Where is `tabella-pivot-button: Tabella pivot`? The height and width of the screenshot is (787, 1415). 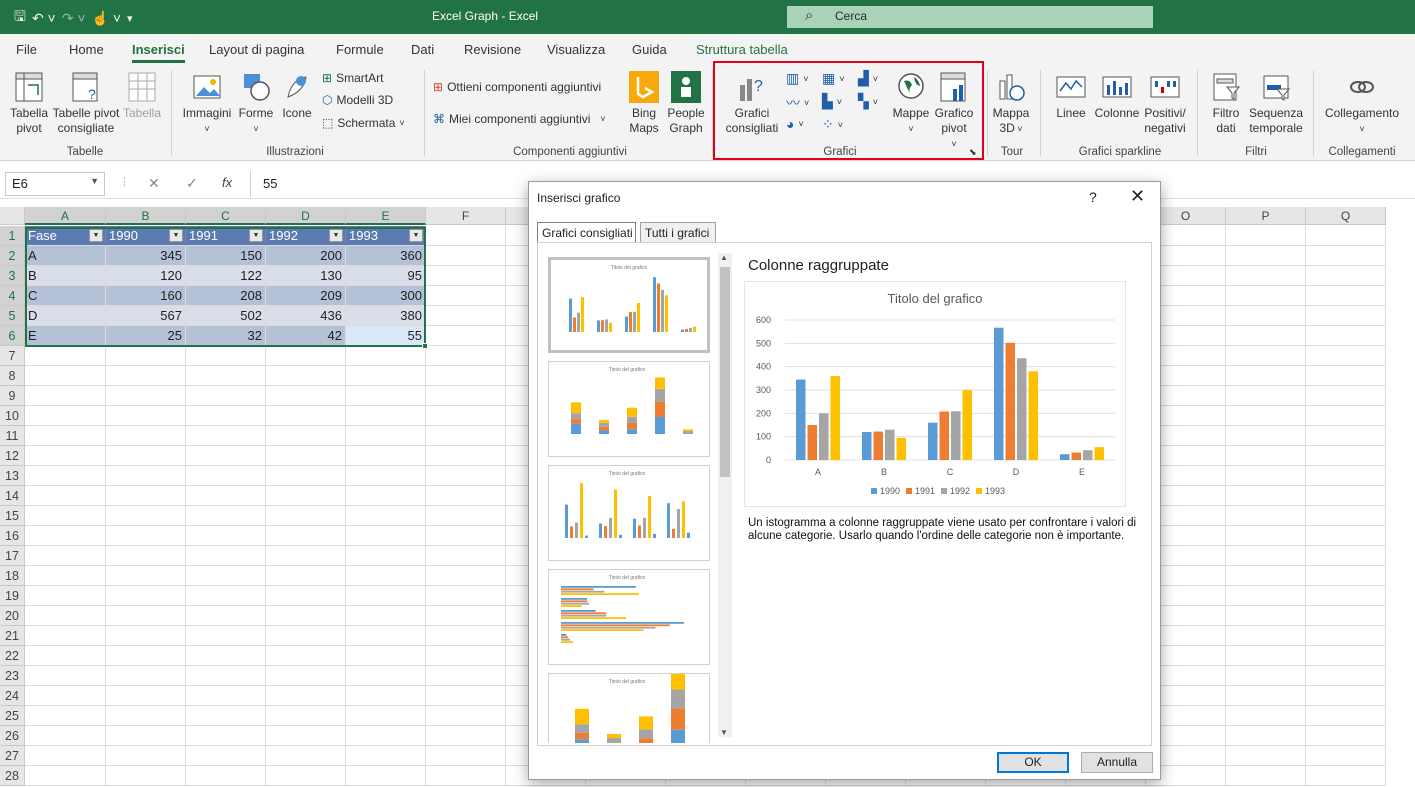 tabella-pivot-button: Tabella pivot is located at coordinates (29, 103).